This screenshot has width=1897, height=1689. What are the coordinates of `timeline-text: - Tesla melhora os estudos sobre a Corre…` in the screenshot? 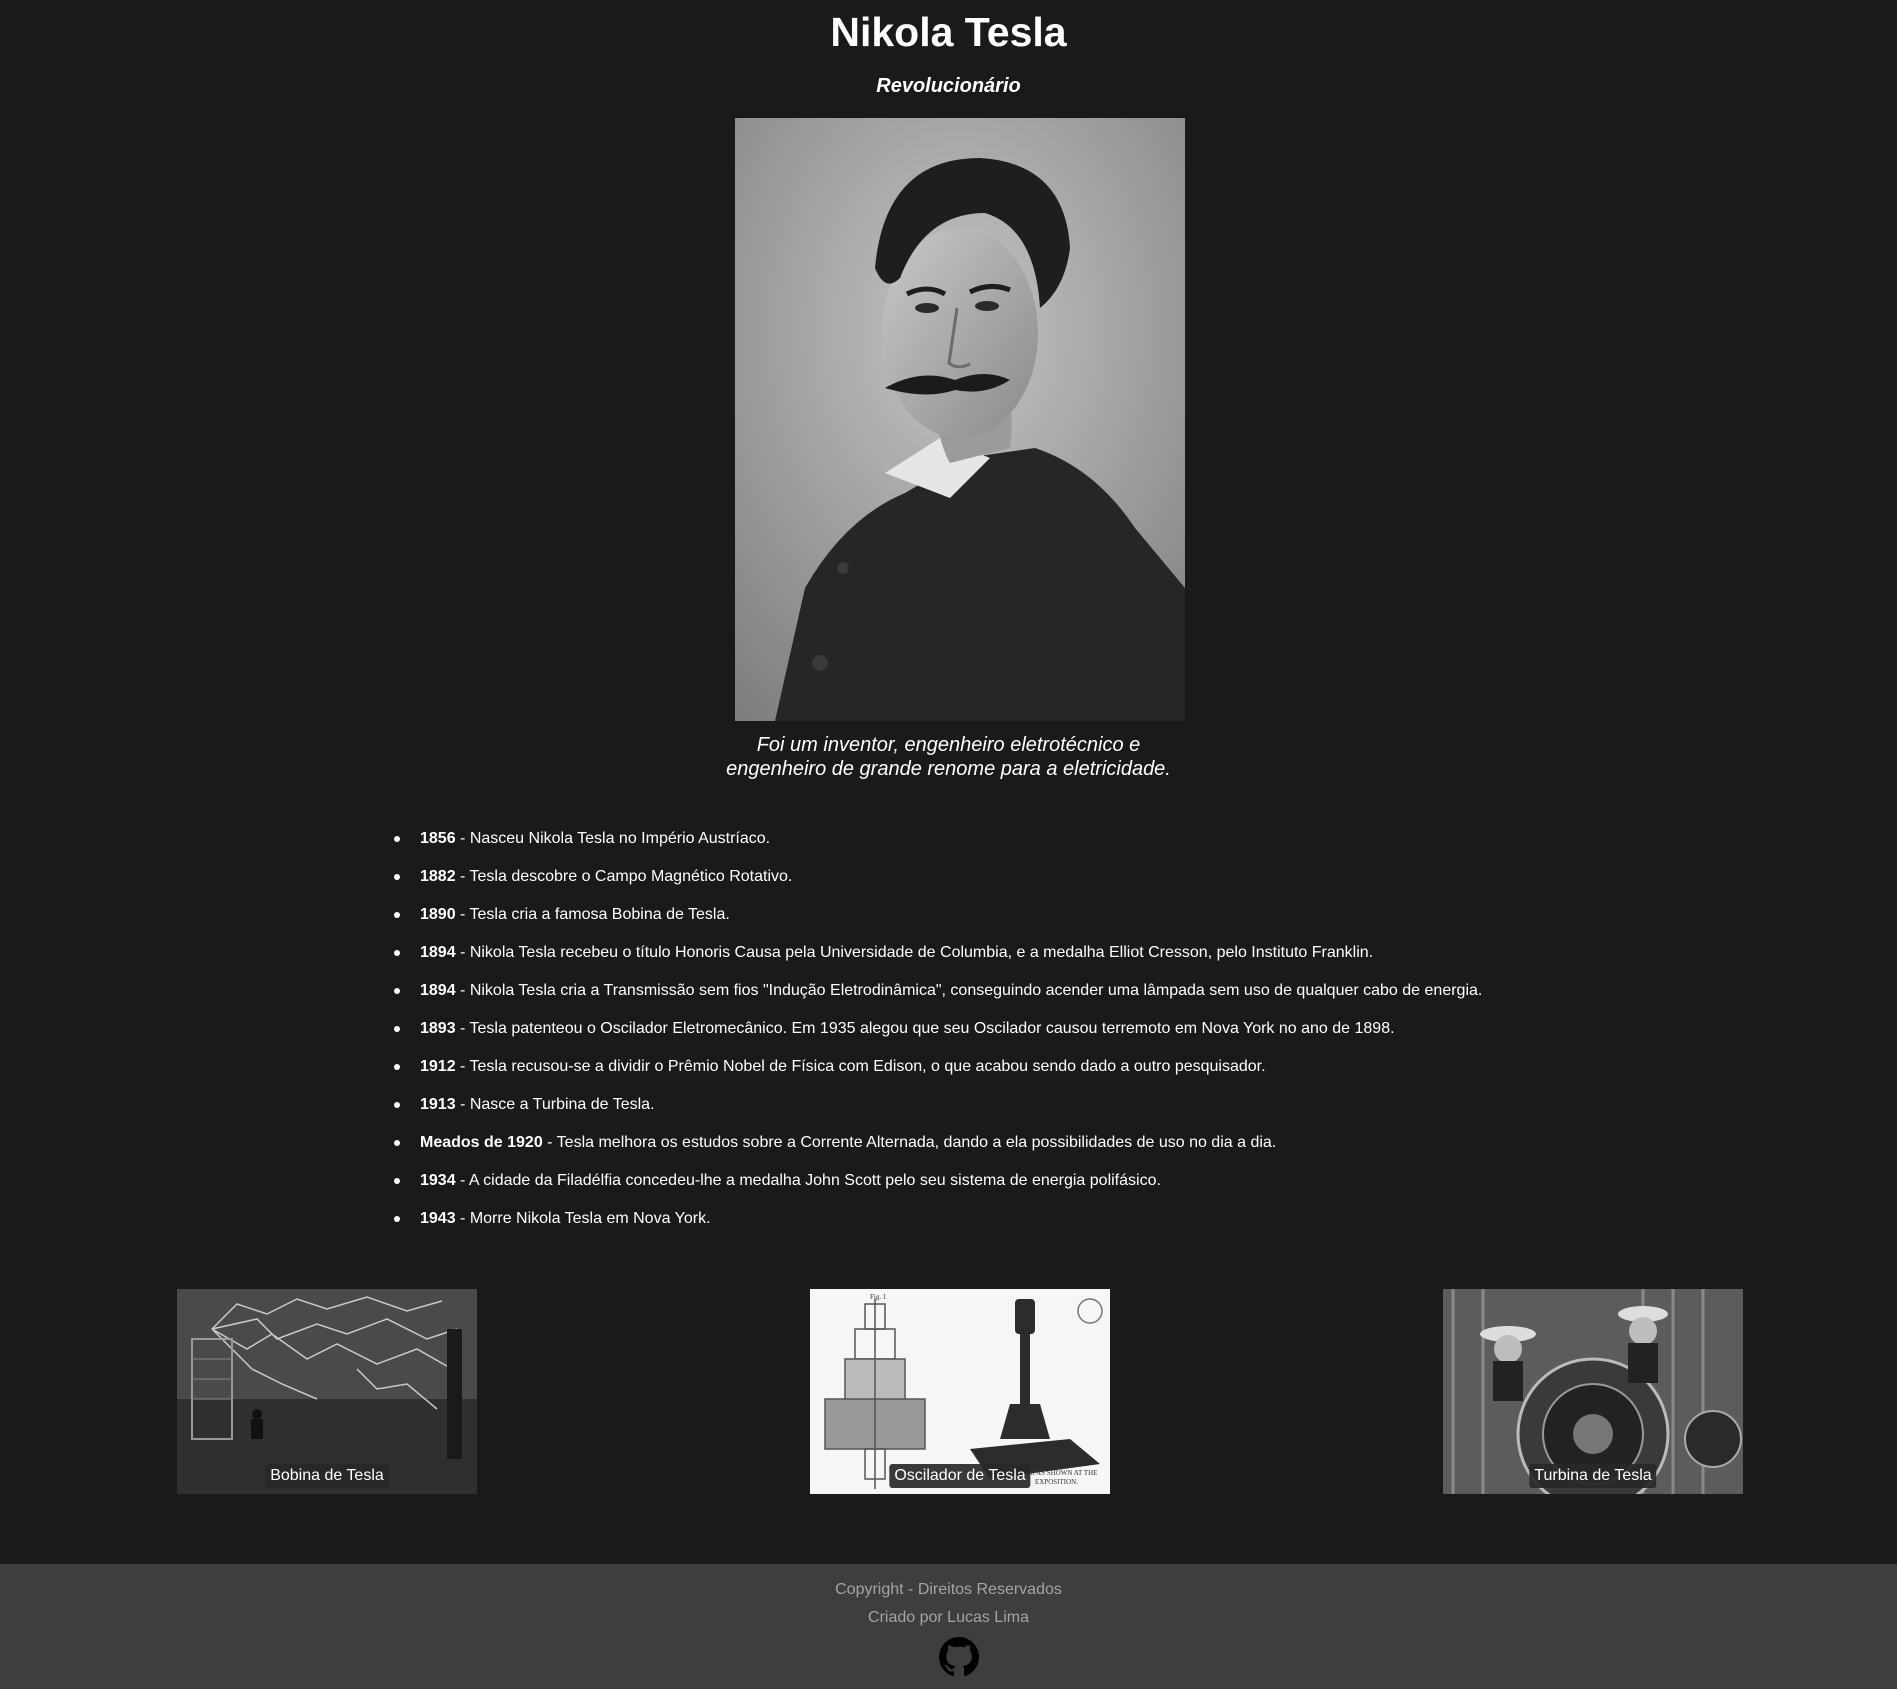 It's located at (909, 1142).